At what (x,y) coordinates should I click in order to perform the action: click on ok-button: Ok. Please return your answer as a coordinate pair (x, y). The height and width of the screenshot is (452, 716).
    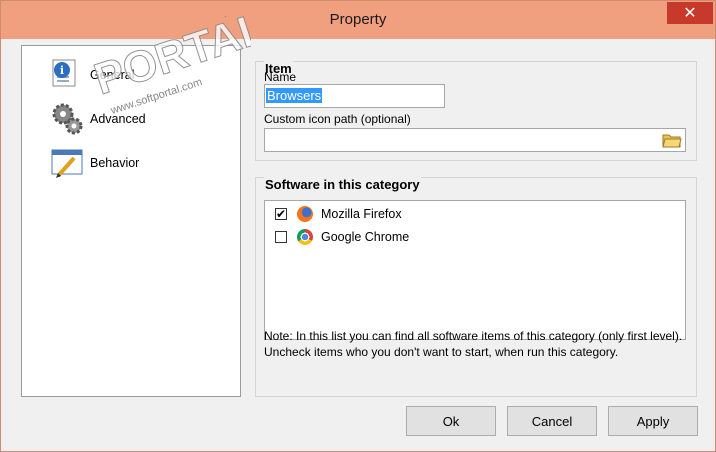
    Looking at the image, I should click on (451, 421).